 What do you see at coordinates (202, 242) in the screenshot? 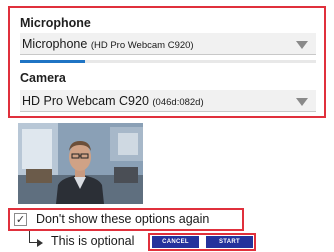
I see `action-buttons-group: CANCEL START` at bounding box center [202, 242].